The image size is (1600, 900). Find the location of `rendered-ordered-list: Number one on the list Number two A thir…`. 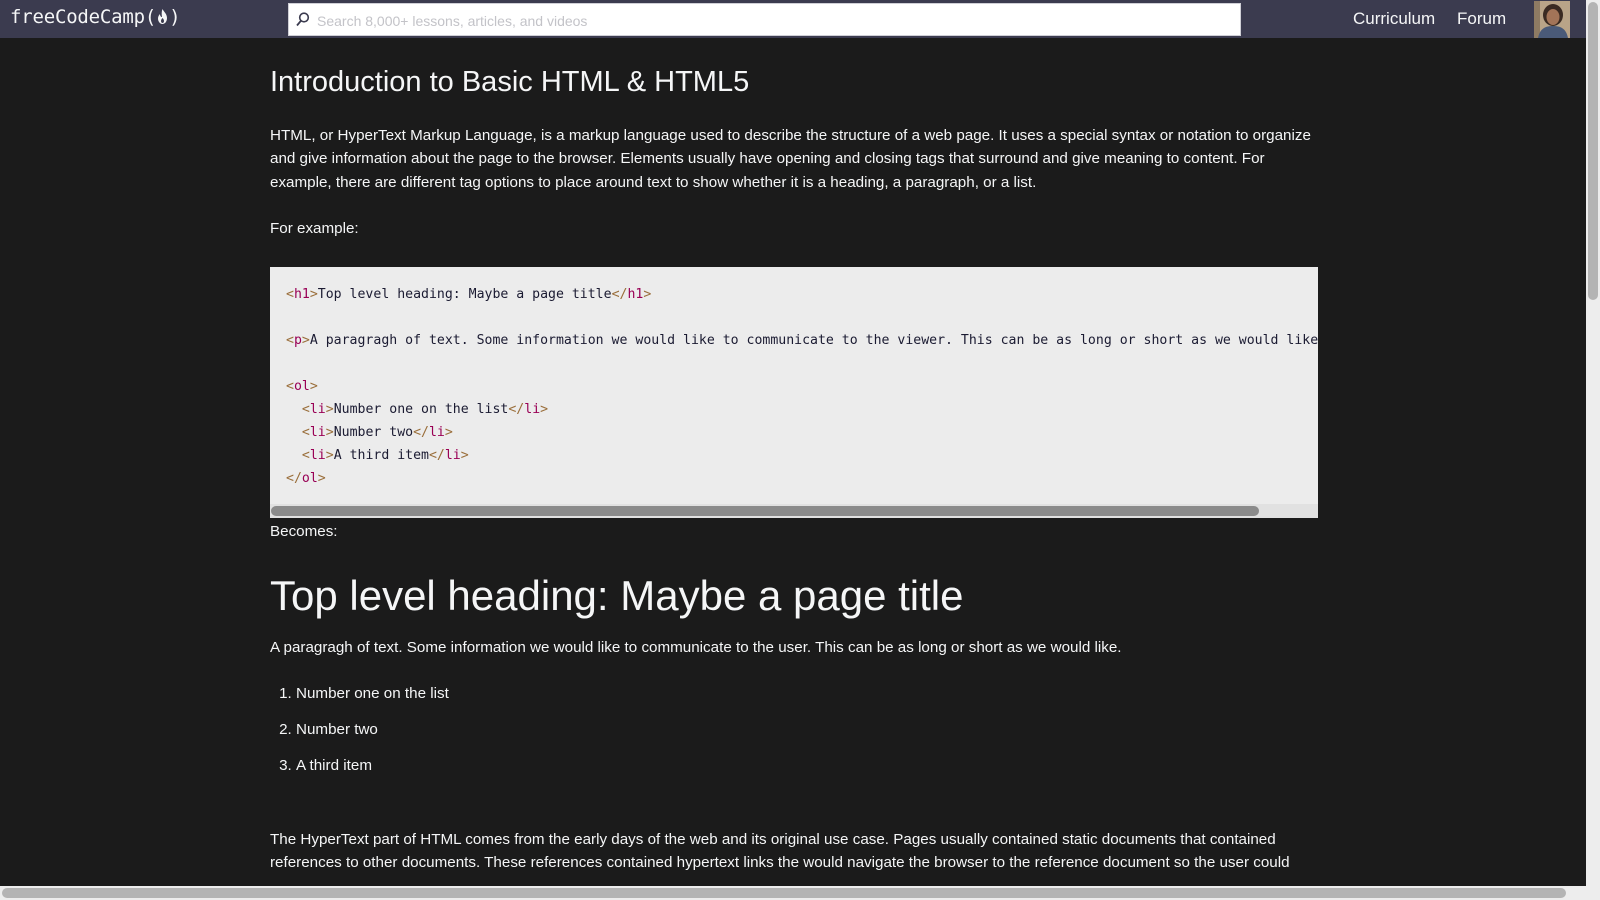

rendered-ordered-list: Number one on the list Number two A thir… is located at coordinates (359, 738).